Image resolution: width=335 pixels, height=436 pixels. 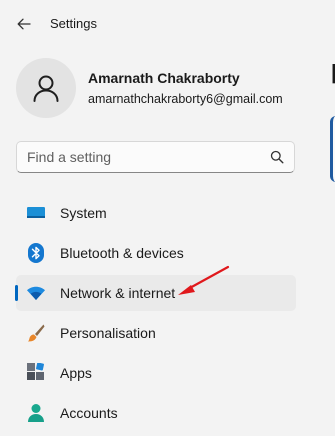 I want to click on content-card-edge, so click(x=332, y=149).